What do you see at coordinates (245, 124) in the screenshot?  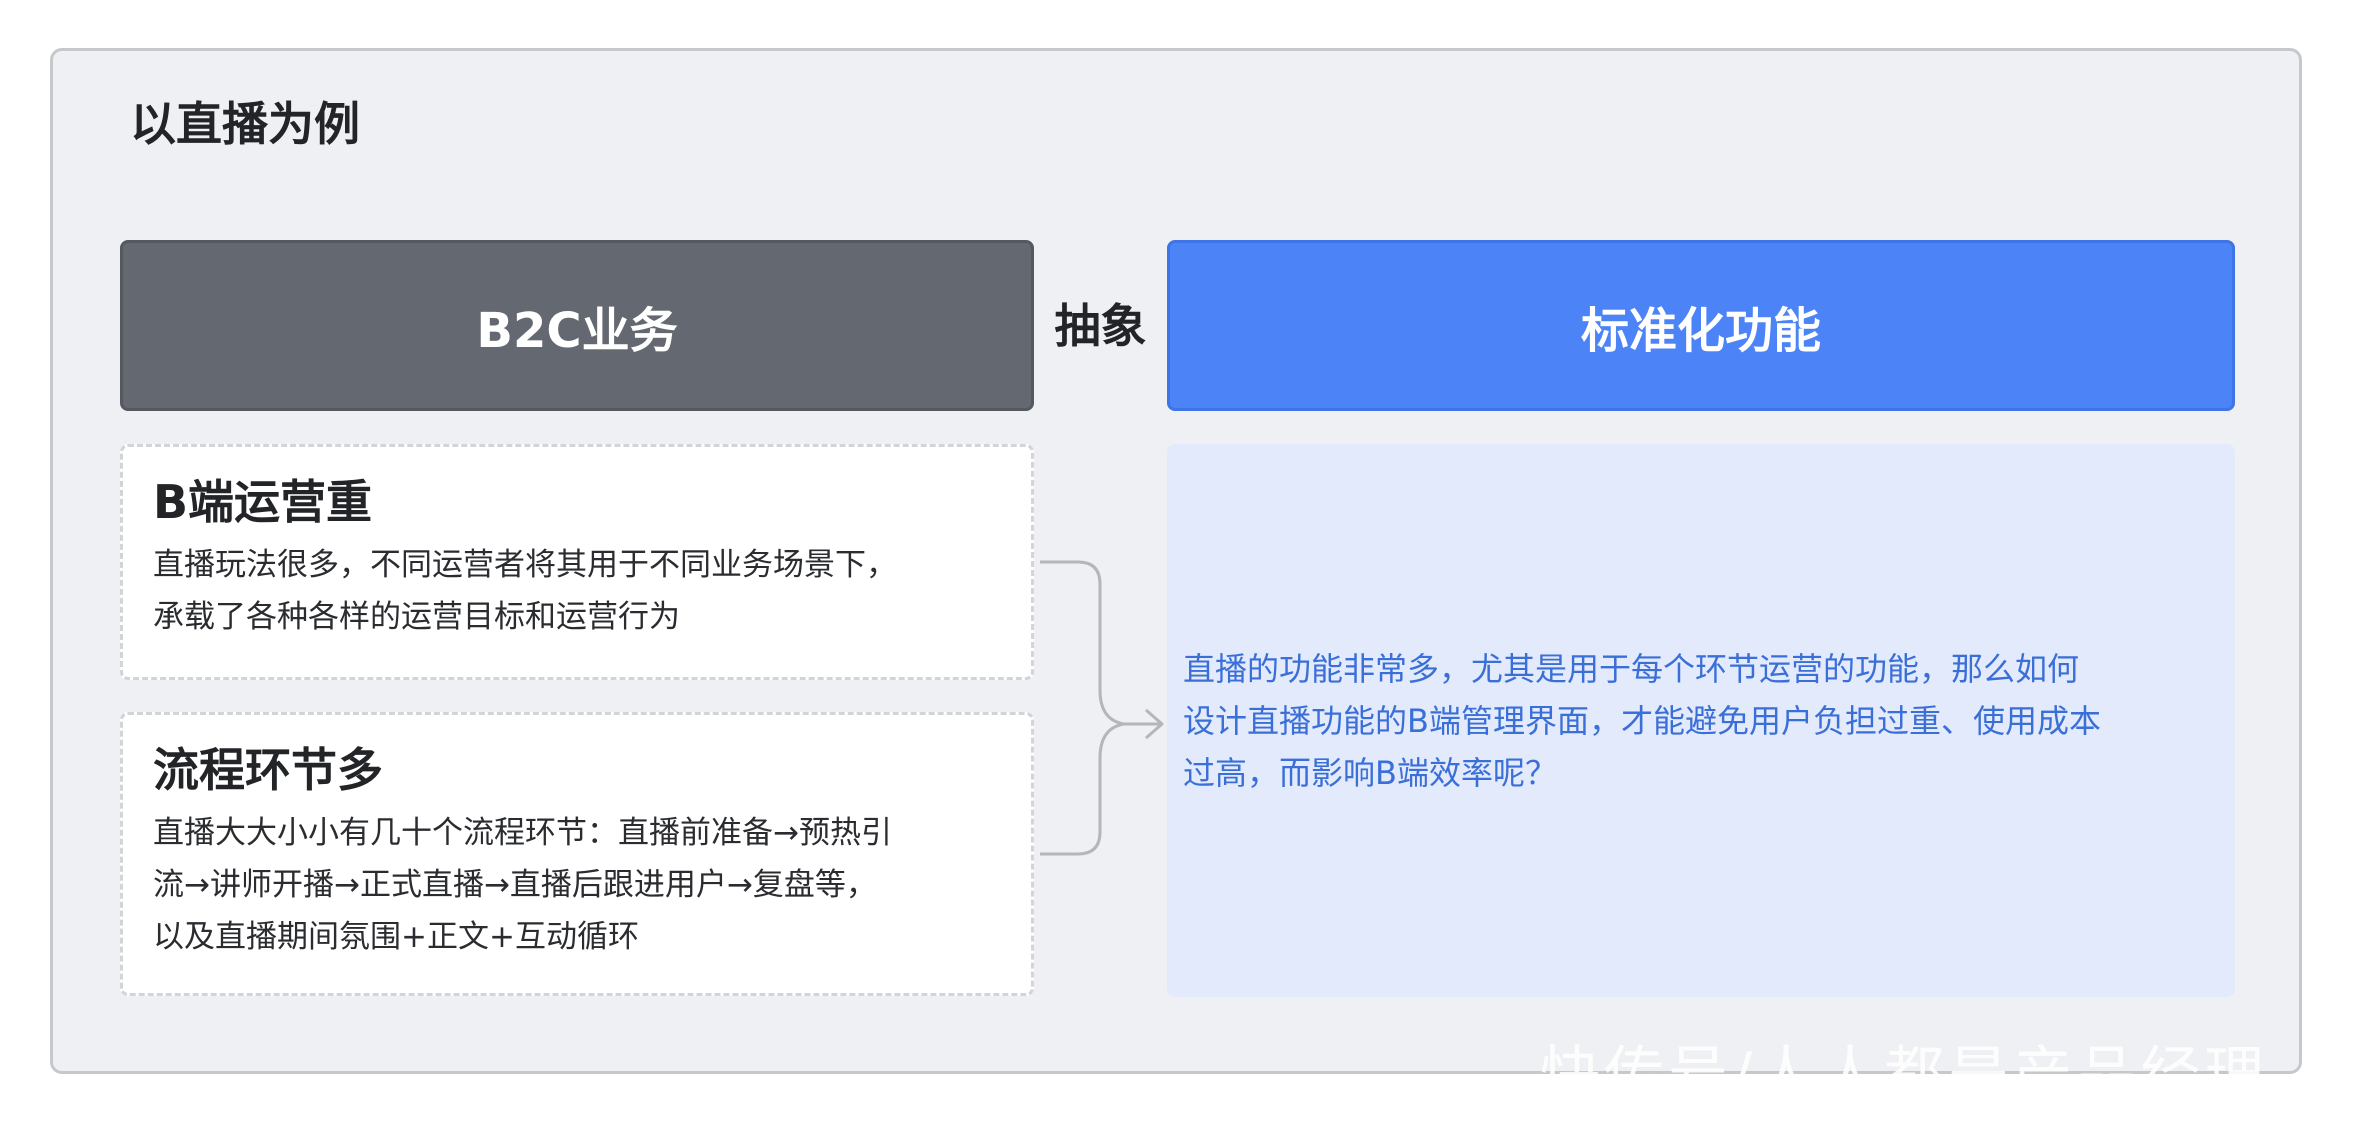 I see `diagram-title: 以直播为例` at bounding box center [245, 124].